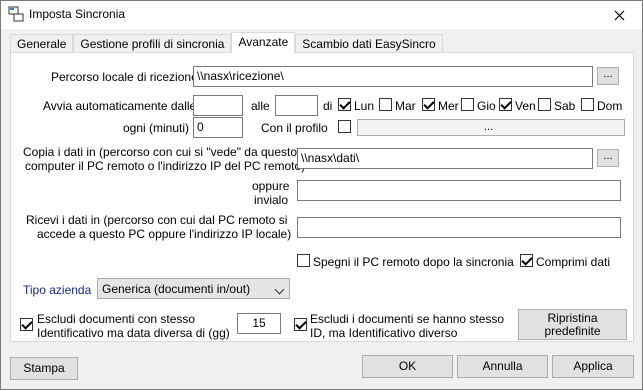 The height and width of the screenshot is (390, 643). What do you see at coordinates (407, 319) in the screenshot?
I see `exclude-id-label-line1: Escludi i documenti se hanno stesso` at bounding box center [407, 319].